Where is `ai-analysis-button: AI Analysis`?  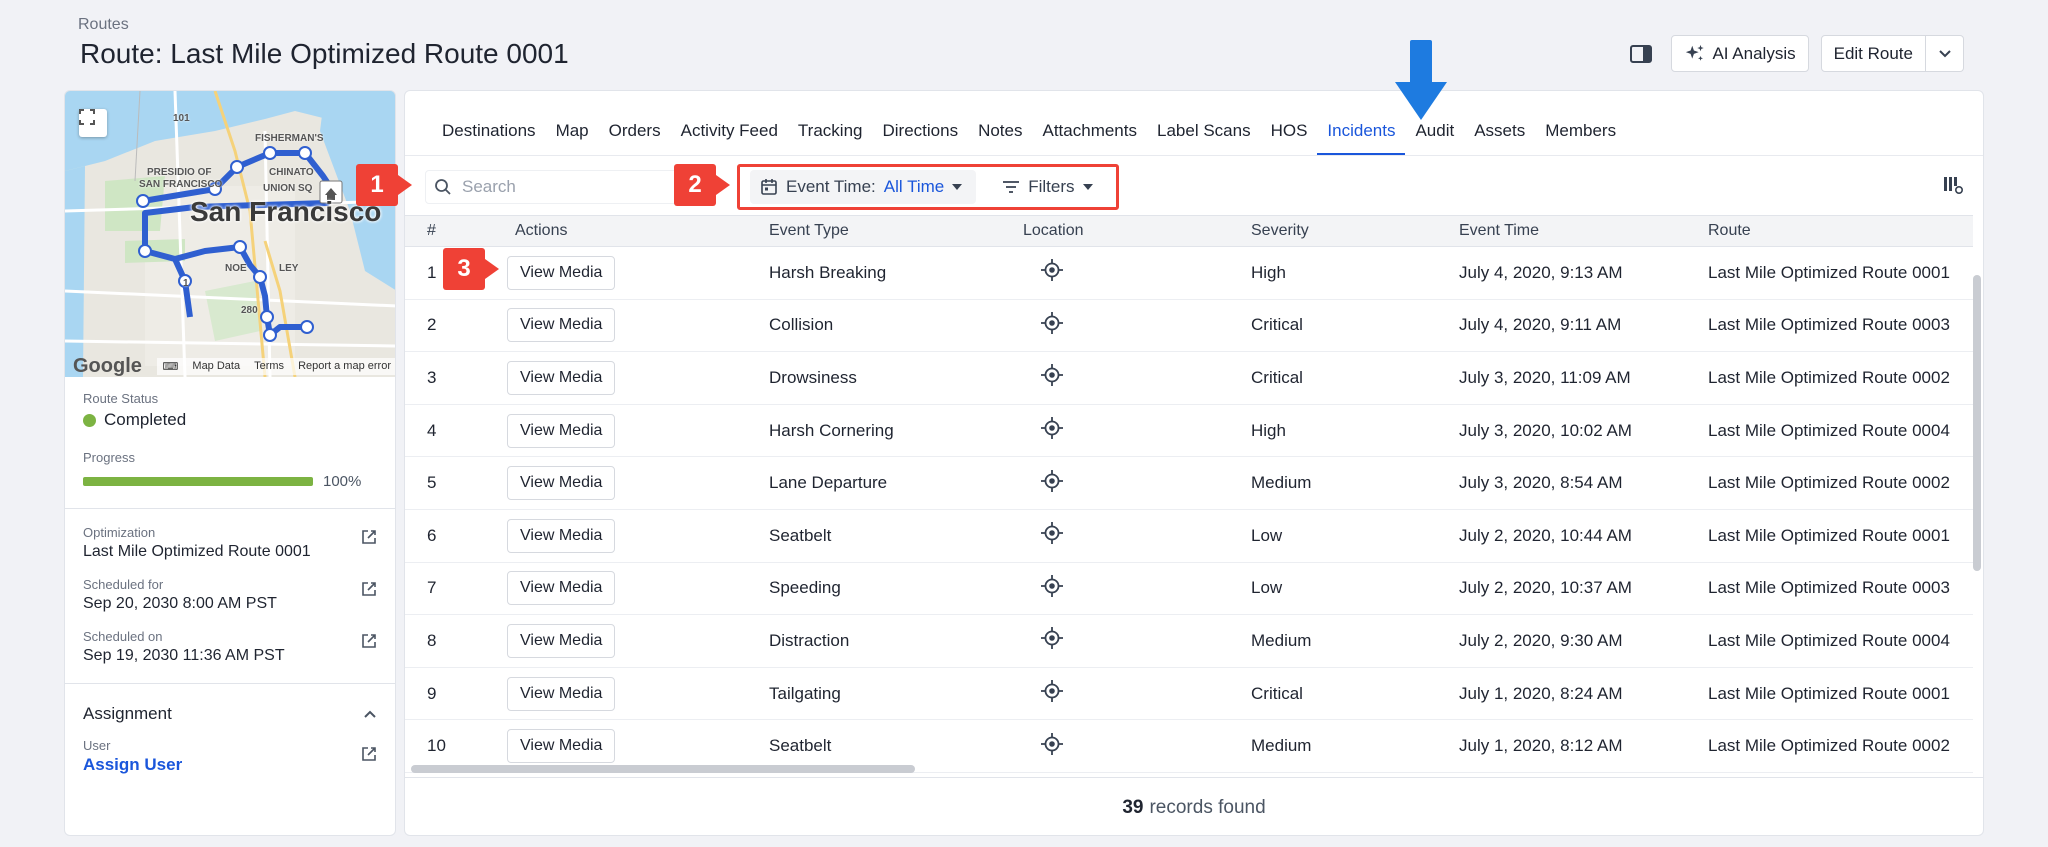 ai-analysis-button: AI Analysis is located at coordinates (1740, 53).